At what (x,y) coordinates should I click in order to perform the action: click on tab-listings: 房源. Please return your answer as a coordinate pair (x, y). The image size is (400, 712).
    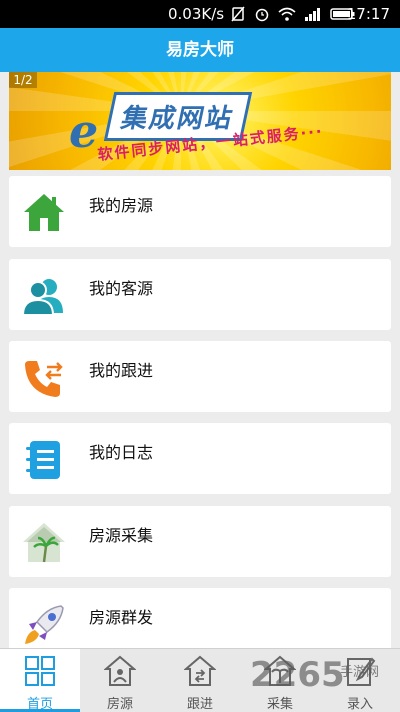
    Looking at the image, I should click on (120, 680).